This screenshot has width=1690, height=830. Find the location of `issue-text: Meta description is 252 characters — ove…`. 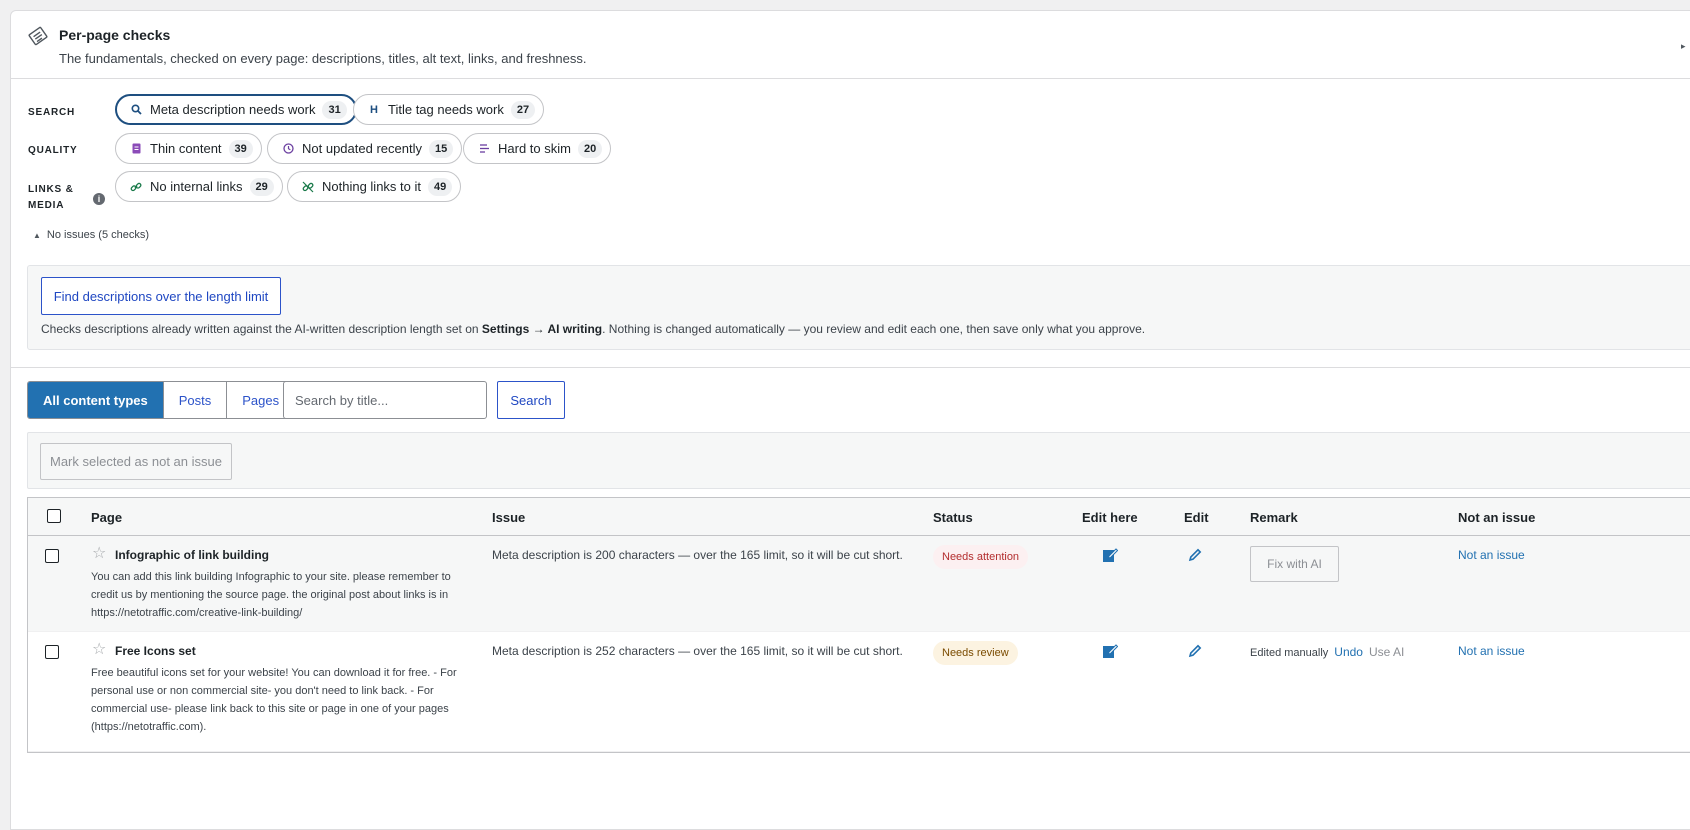

issue-text: Meta description is 252 characters — ove… is located at coordinates (697, 651).